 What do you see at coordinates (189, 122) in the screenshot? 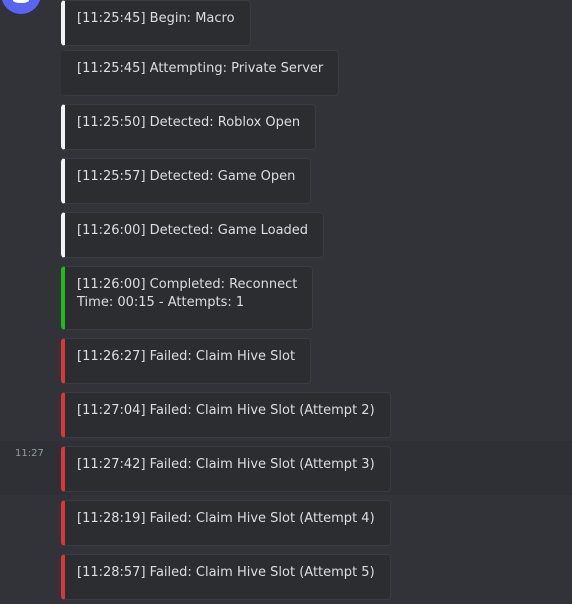
I see `embed-text-line: [11:25:50] Detected: Roblox Open` at bounding box center [189, 122].